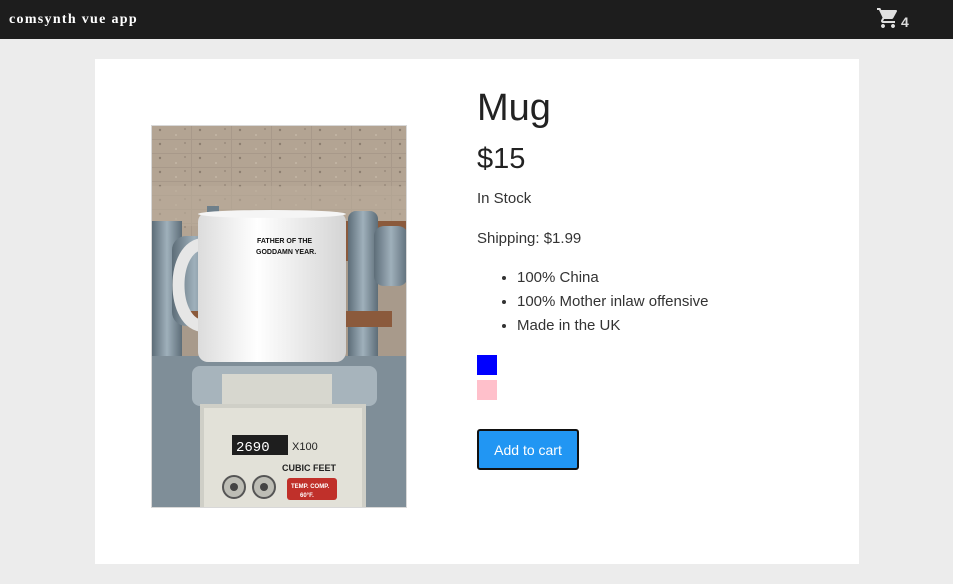 This screenshot has height=584, width=953. Describe the element at coordinates (487, 365) in the screenshot. I see `color-swatch-blue` at that location.